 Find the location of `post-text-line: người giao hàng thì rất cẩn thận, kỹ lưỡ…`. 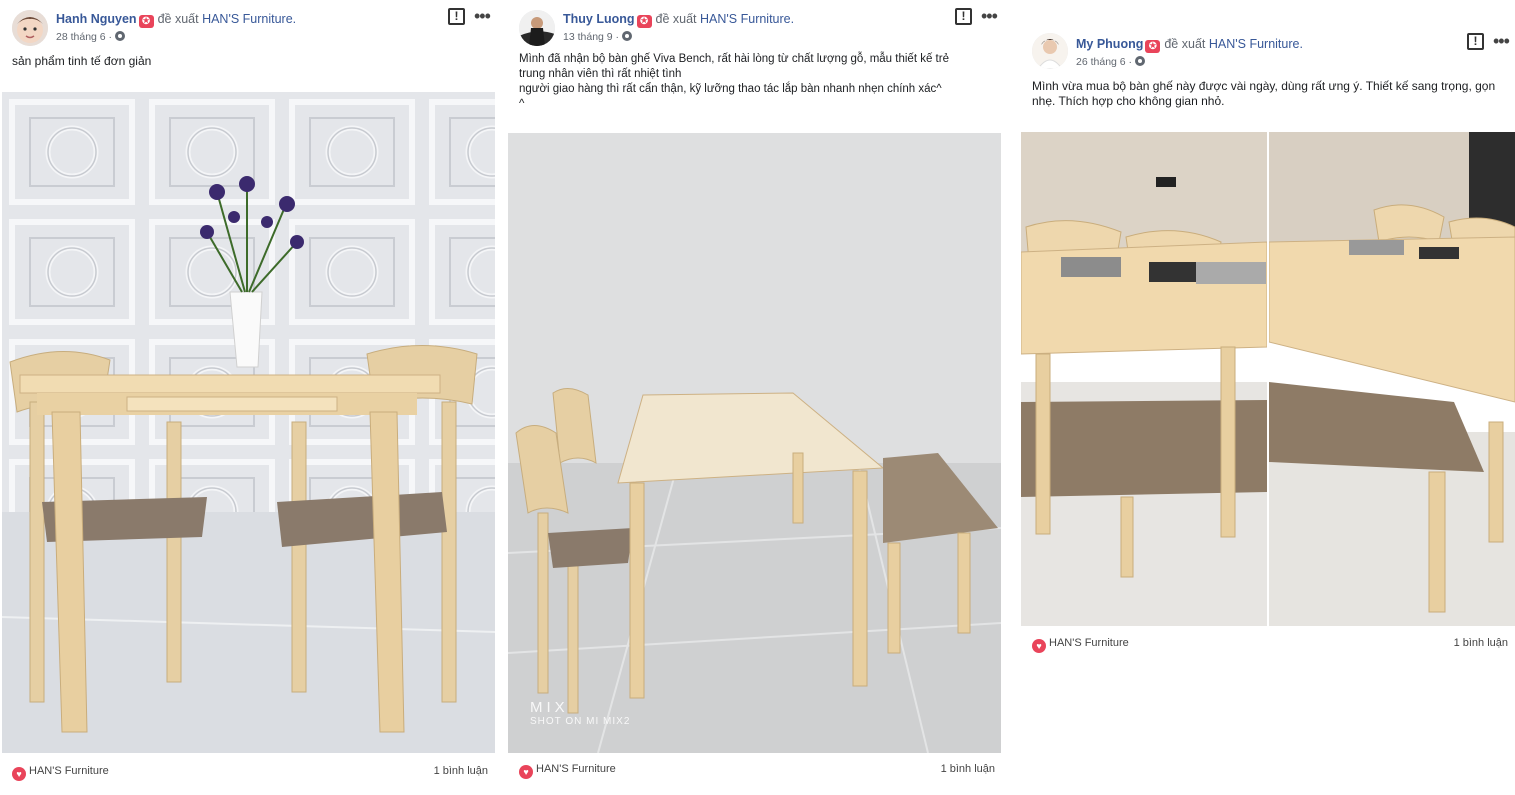

post-text-line: người giao hàng thì rất cẩn thận, kỹ lưỡ… is located at coordinates (730, 89).